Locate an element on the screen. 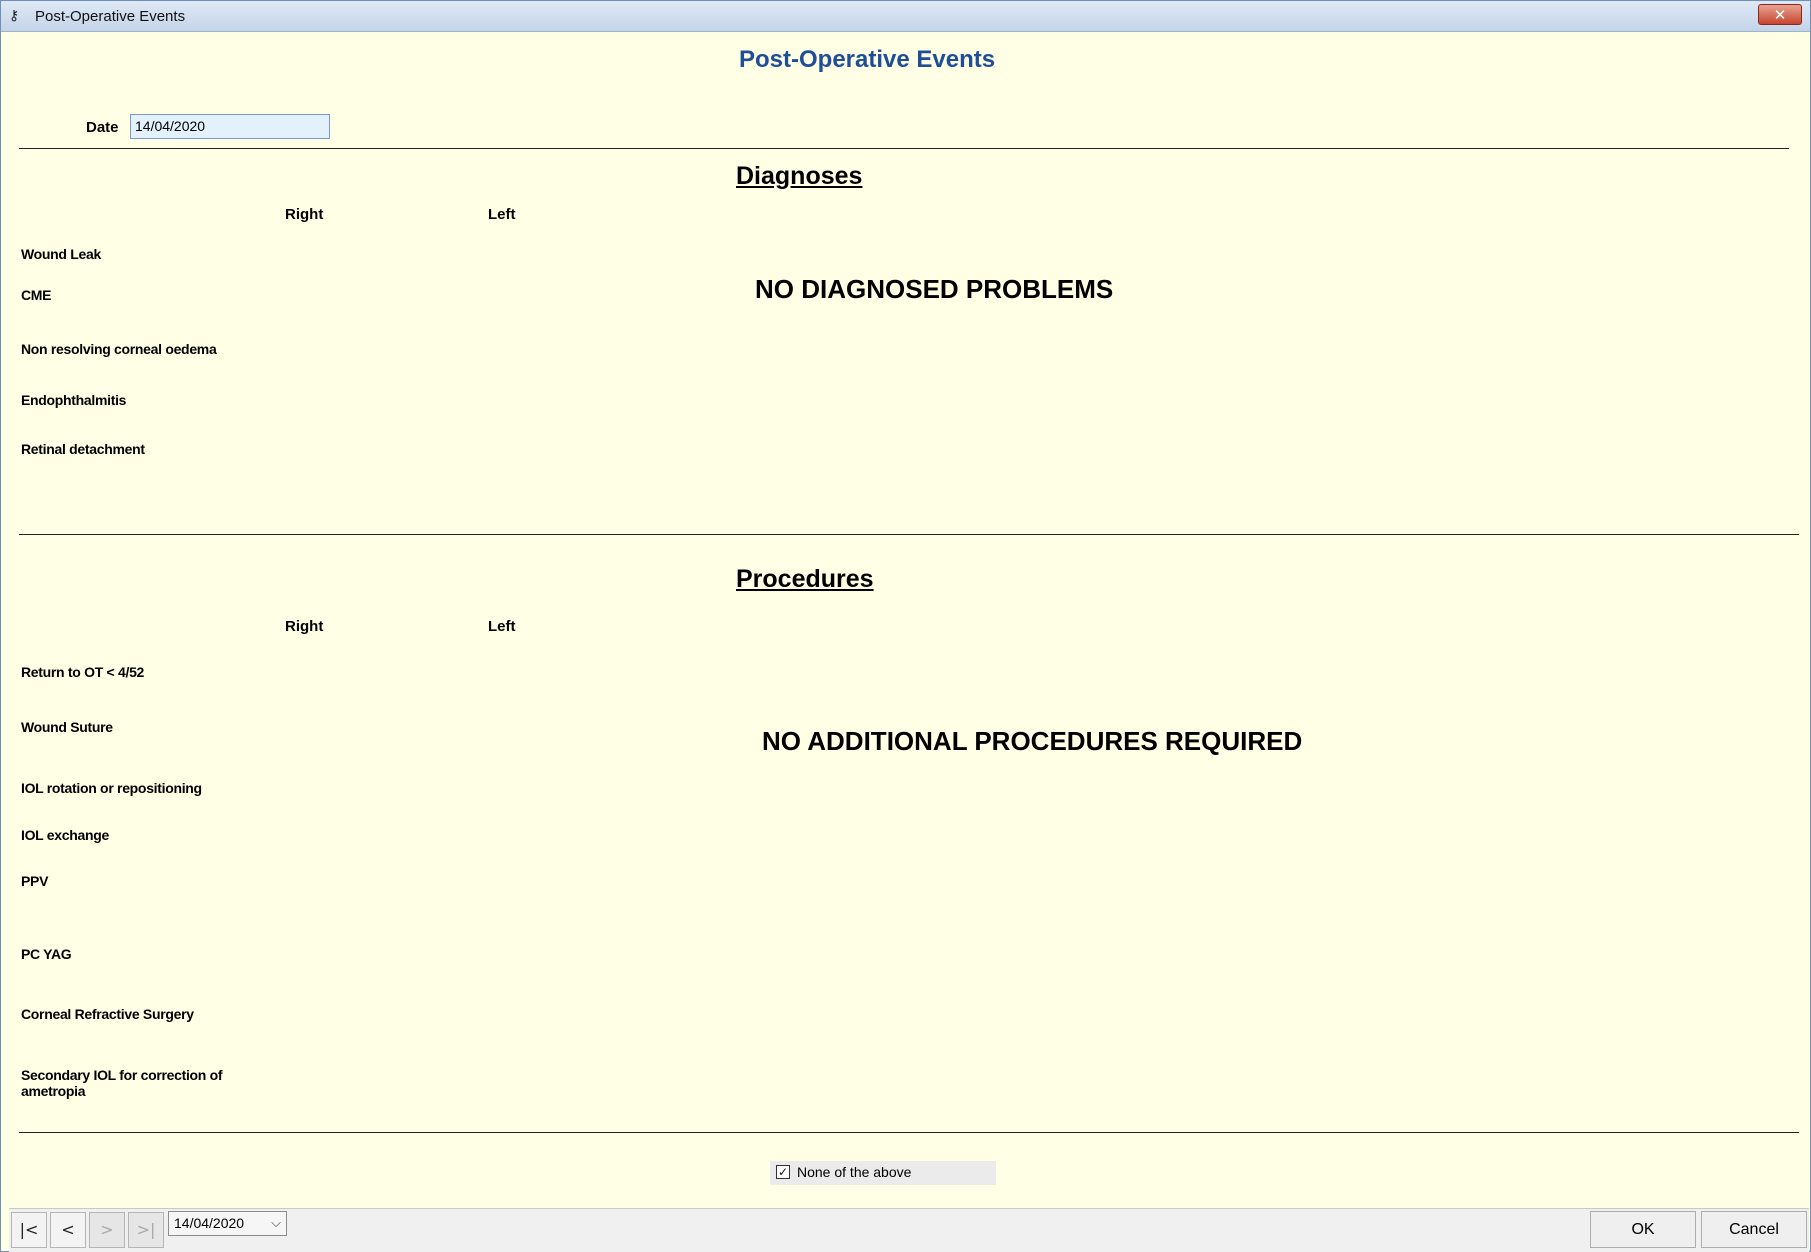  divider-top is located at coordinates (904, 148).